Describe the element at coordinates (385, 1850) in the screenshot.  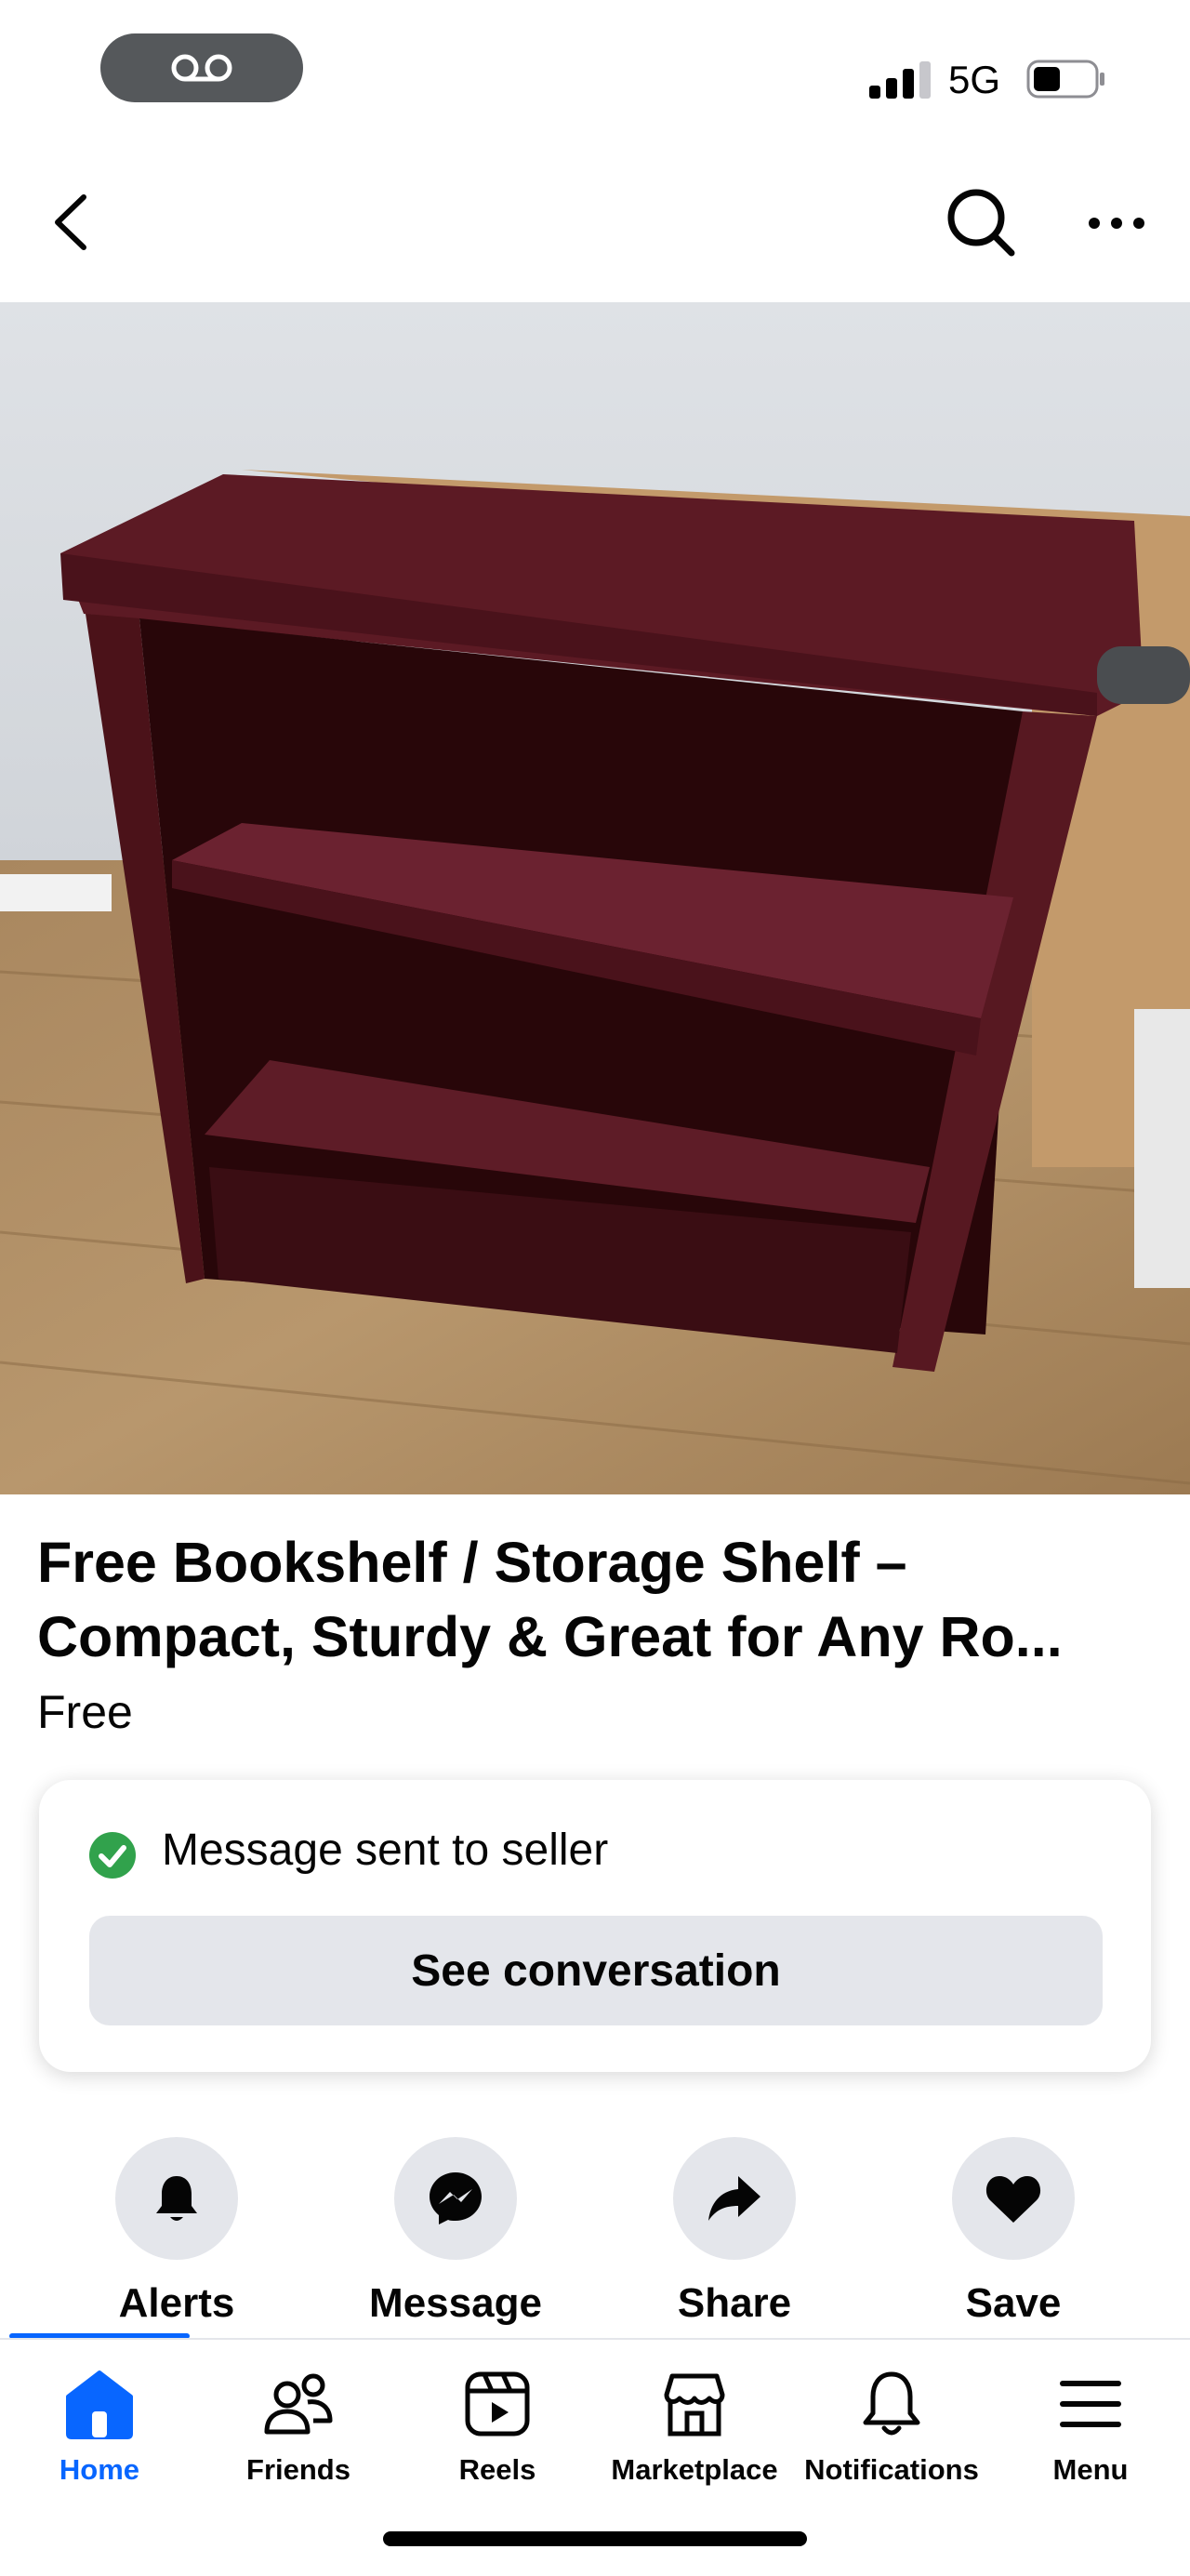
I see `message-status-text: Message sent to seller` at that location.